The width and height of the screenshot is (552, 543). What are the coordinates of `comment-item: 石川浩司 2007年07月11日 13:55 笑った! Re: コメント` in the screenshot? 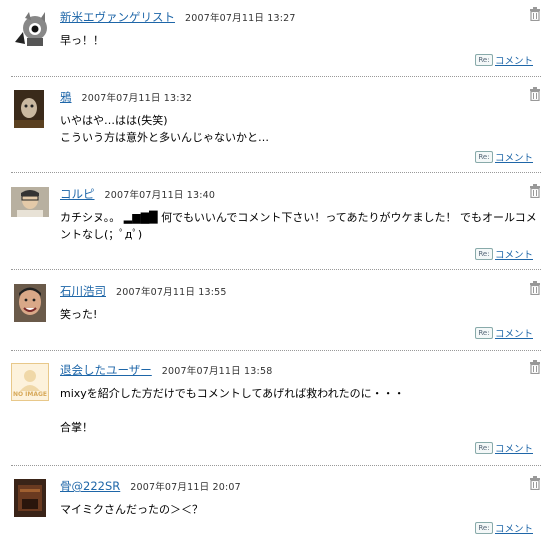 It's located at (276, 312).